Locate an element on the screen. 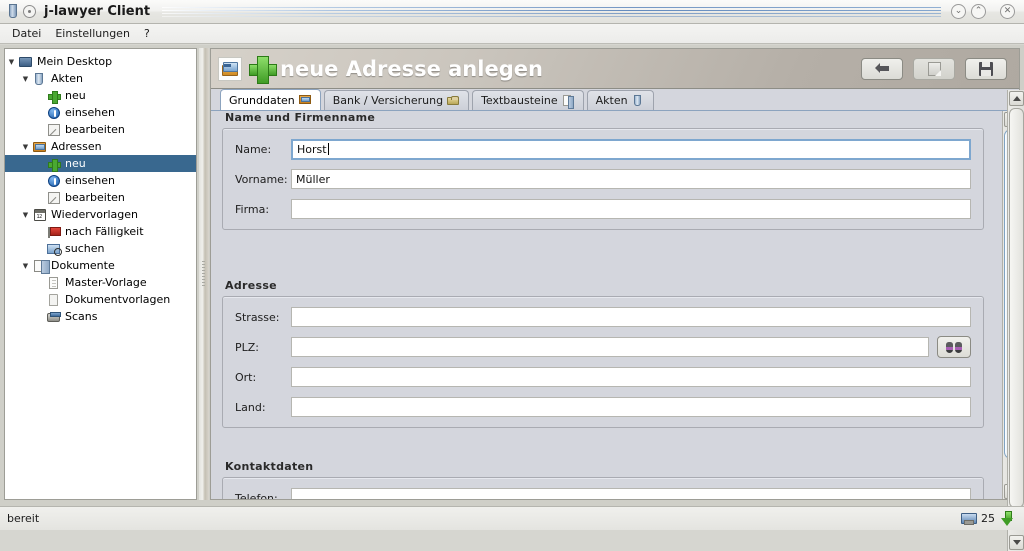 This screenshot has height=551, width=1024. firma-field is located at coordinates (631, 209).